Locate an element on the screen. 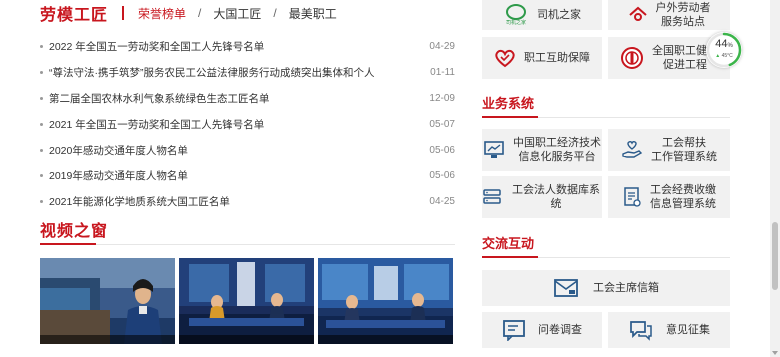 The width and height of the screenshot is (780, 357). tab-bar: 荣誉榜单 / 大国工匠 / 最美职工 is located at coordinates (230, 13).